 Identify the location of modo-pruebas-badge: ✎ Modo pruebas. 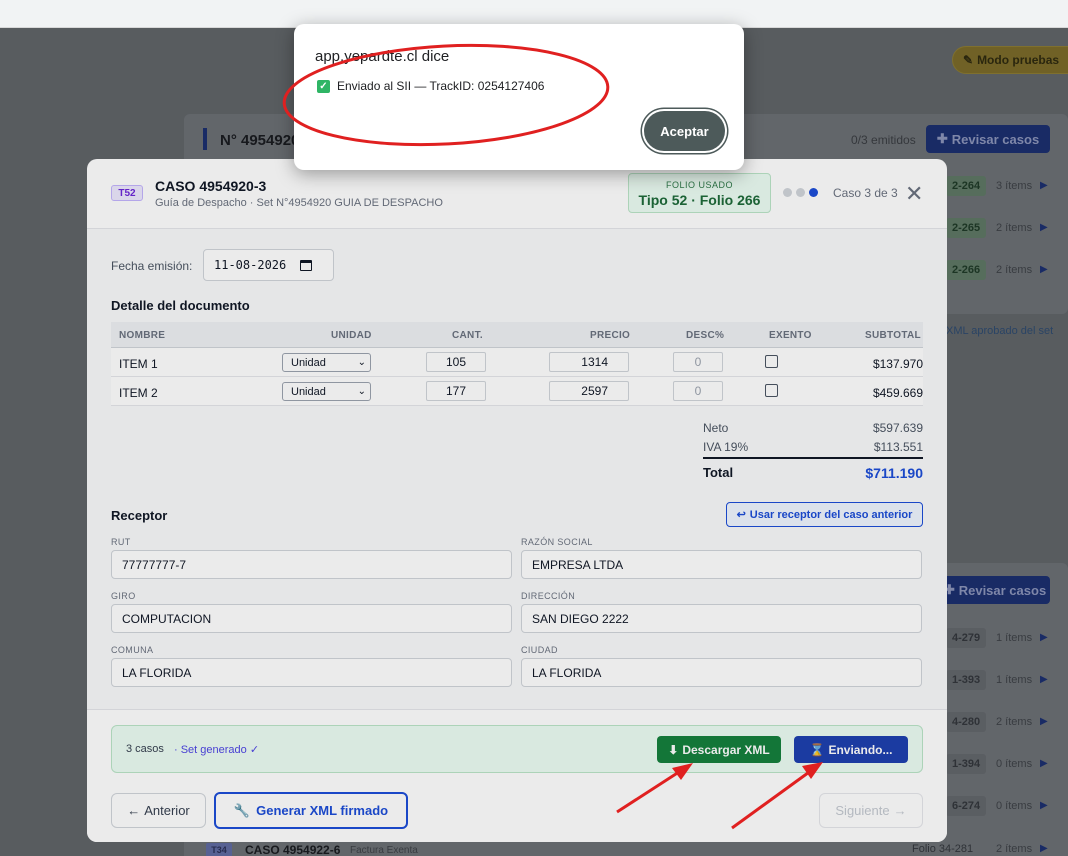
(1010, 60).